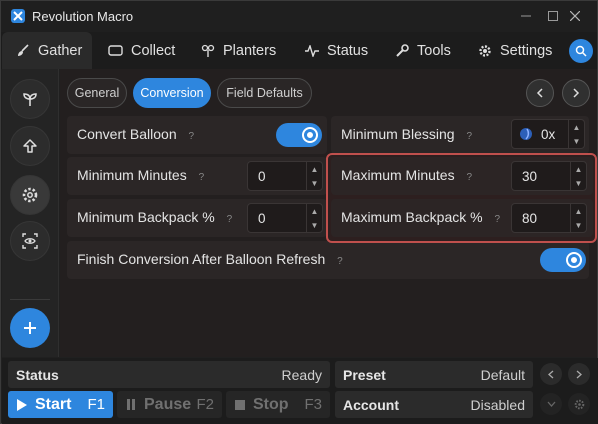  Describe the element at coordinates (18, 16) in the screenshot. I see `app-logo-icon` at that location.